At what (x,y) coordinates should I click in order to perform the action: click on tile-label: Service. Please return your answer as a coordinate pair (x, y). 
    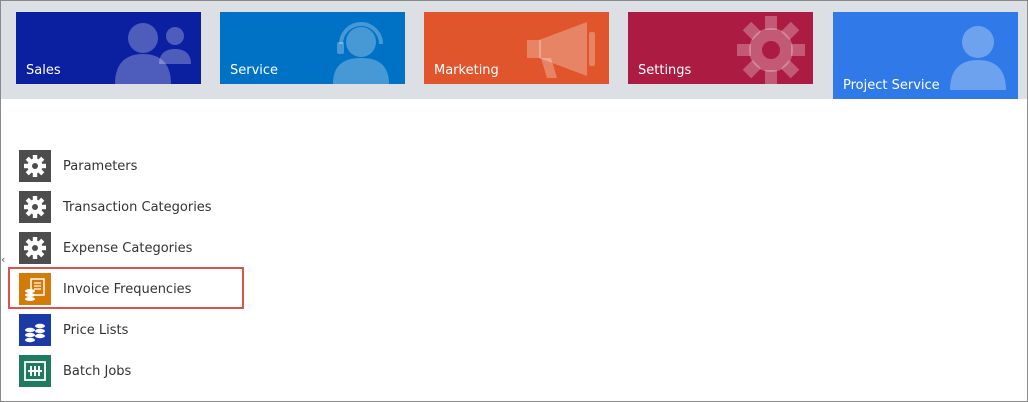
    Looking at the image, I should click on (254, 70).